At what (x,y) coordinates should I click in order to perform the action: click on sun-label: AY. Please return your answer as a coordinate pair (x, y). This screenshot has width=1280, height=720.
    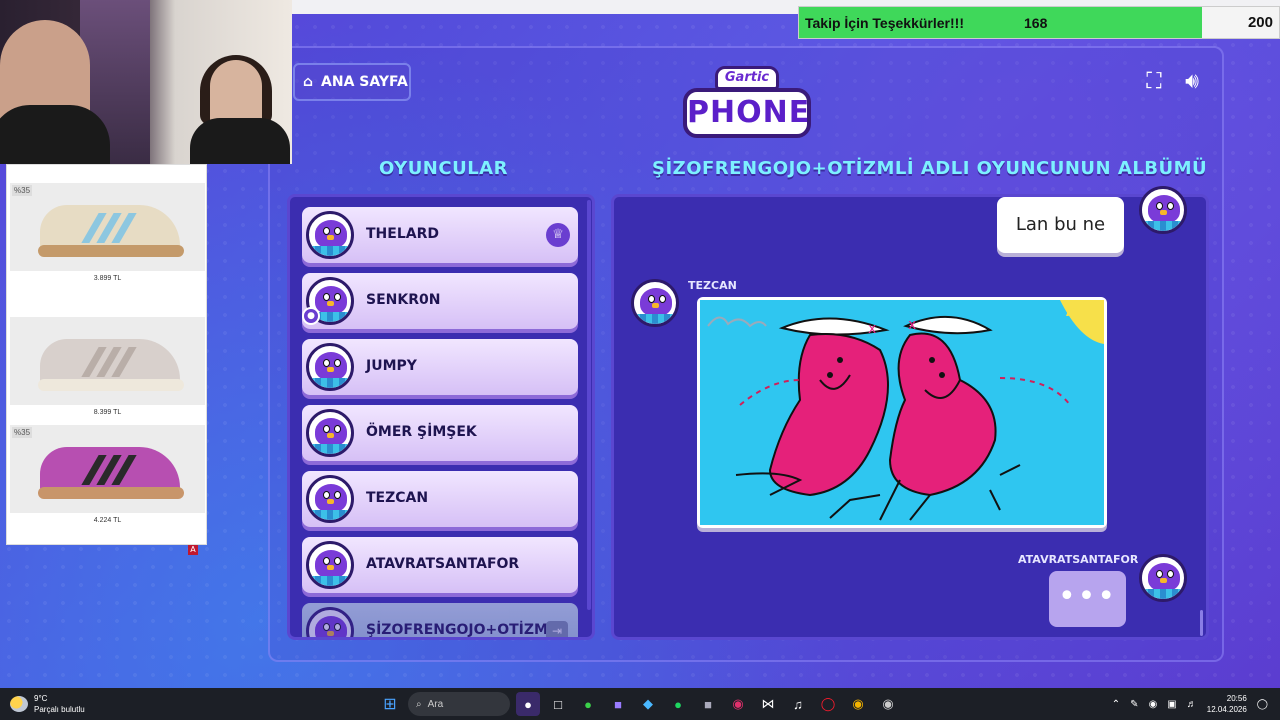
    Looking at the image, I should click on (1075, 312).